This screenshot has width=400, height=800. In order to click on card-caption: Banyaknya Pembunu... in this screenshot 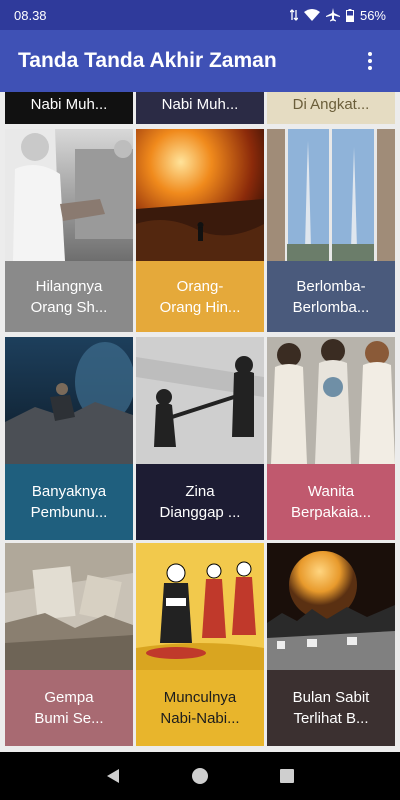, I will do `click(69, 502)`.